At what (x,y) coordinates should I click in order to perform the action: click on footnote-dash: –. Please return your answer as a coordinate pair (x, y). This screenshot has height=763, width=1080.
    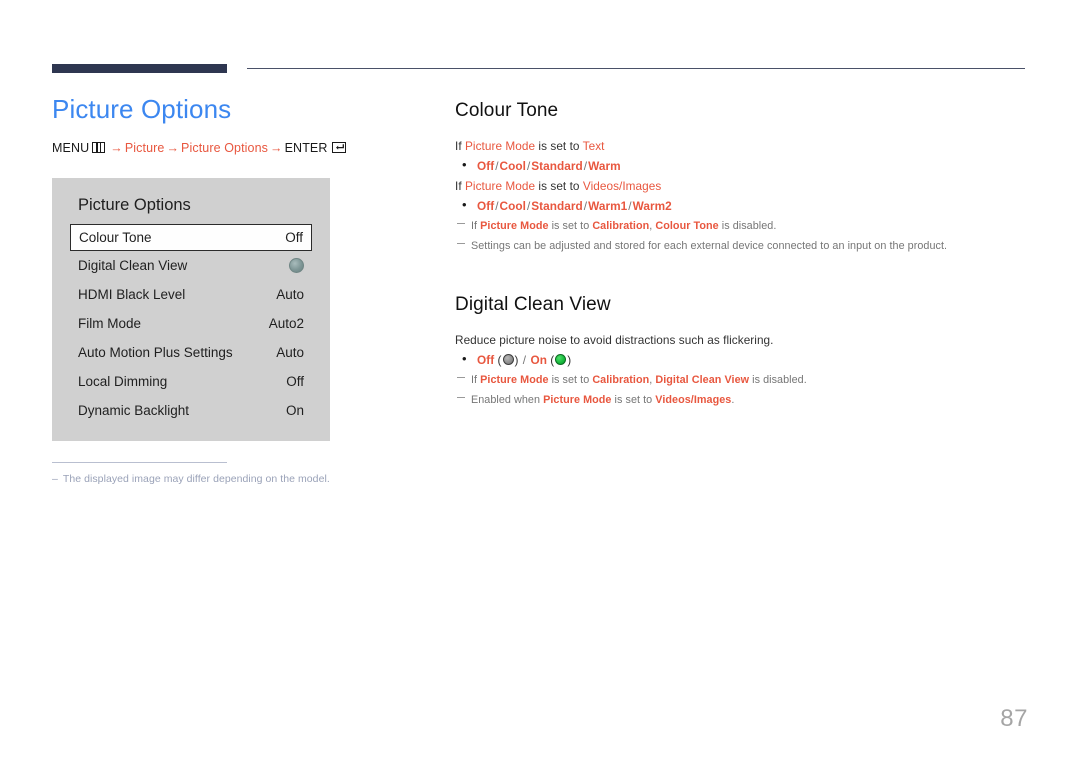
    Looking at the image, I should click on (55, 479).